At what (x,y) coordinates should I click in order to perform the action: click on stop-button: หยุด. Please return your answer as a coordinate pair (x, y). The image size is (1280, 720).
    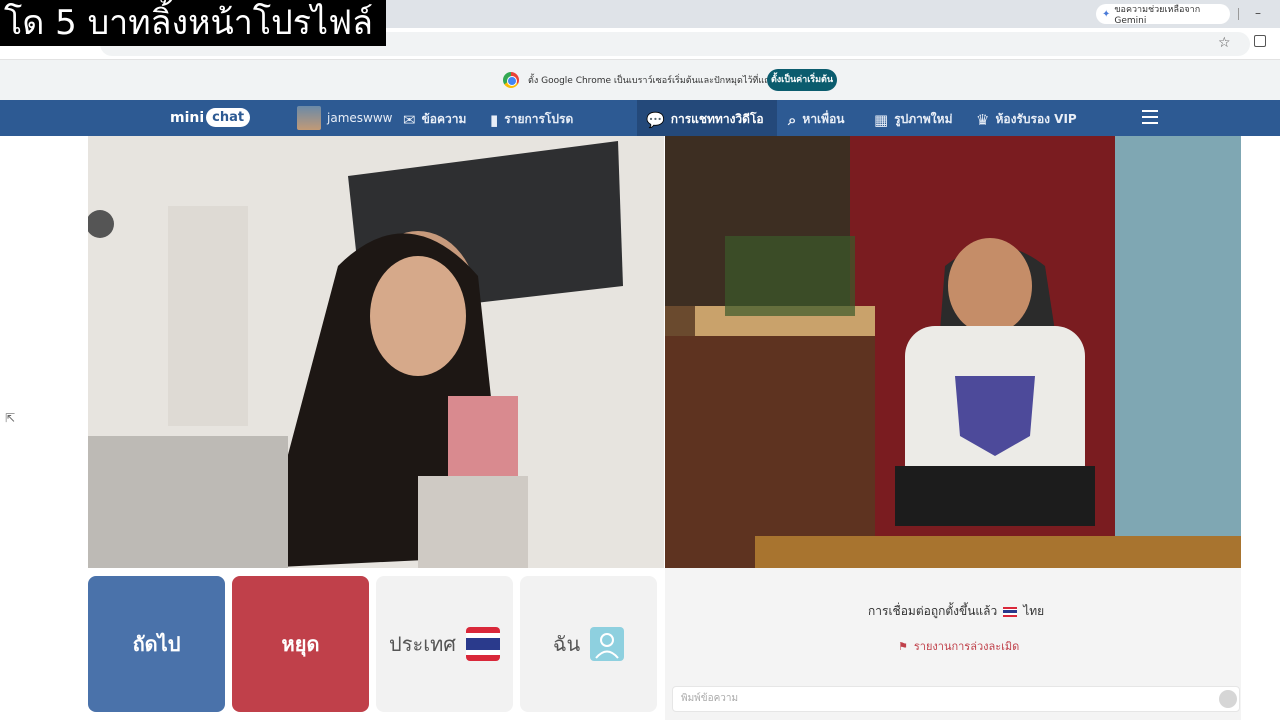
    Looking at the image, I should click on (300, 644).